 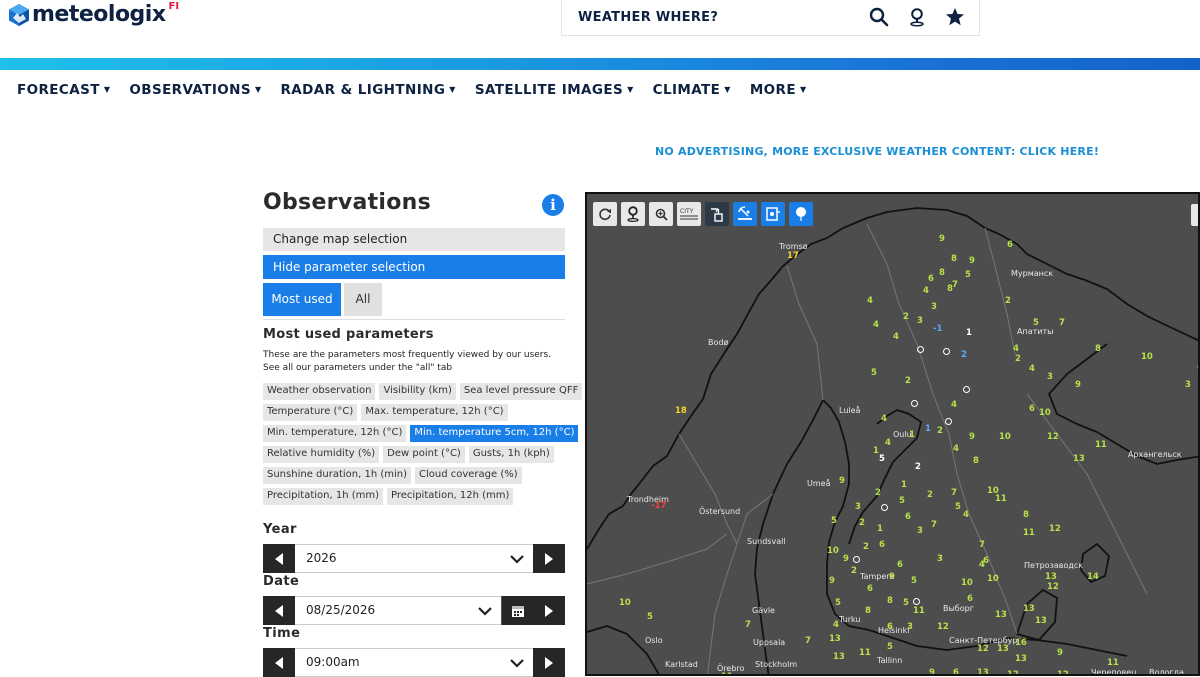 I want to click on traffic-button, so click(x=773, y=214).